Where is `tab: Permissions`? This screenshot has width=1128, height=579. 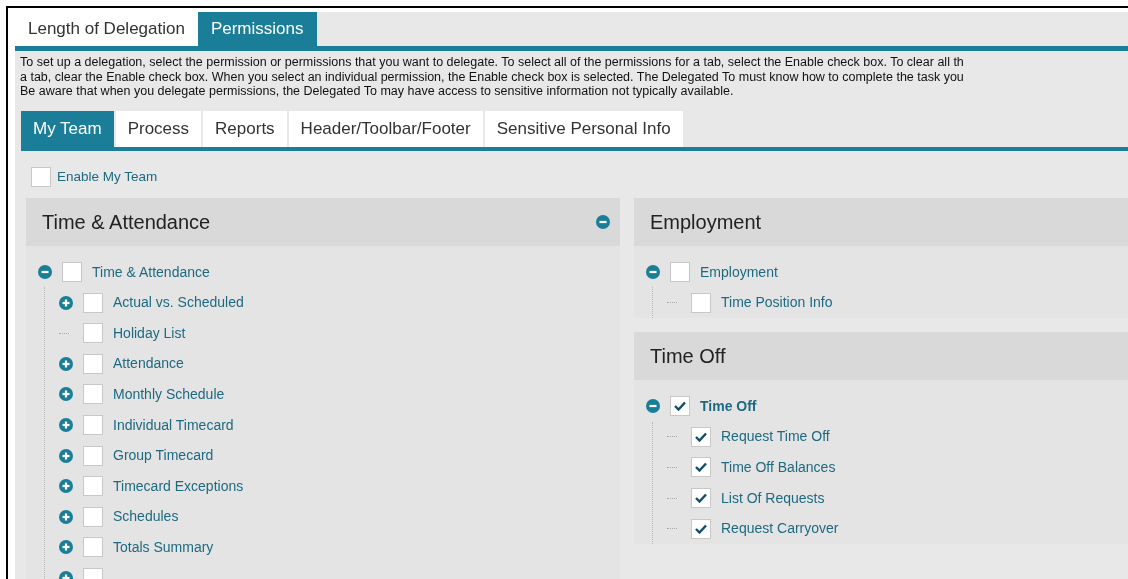 tab: Permissions is located at coordinates (257, 29).